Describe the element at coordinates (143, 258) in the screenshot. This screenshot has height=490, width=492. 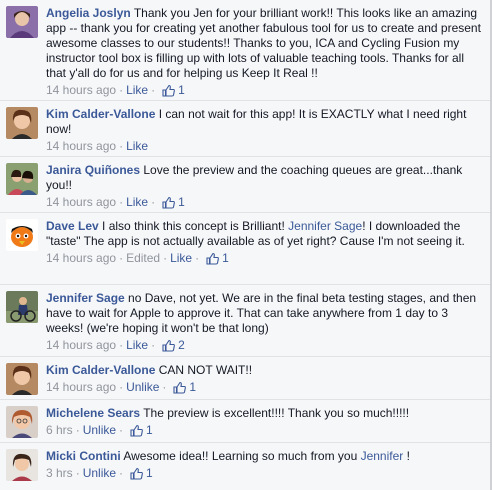
I see `edited-label: Edited` at that location.